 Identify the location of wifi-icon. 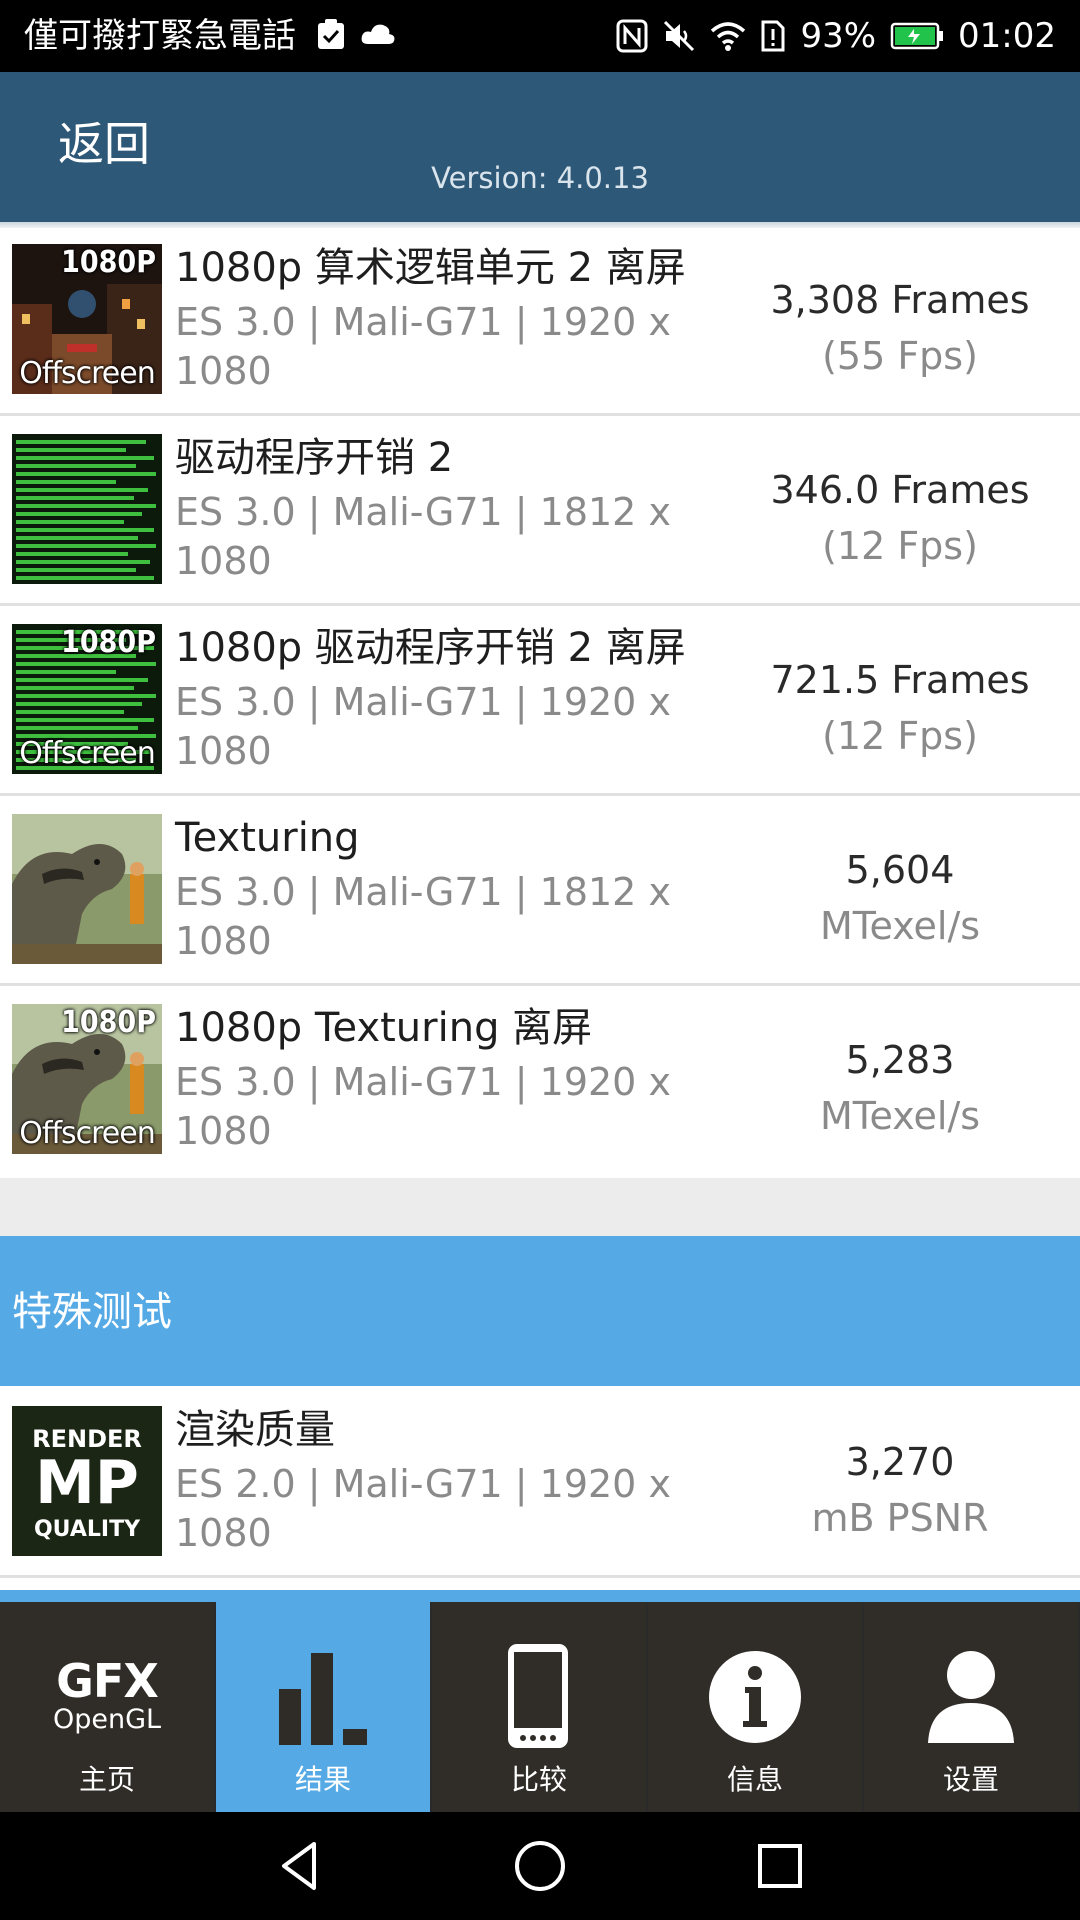
(728, 36).